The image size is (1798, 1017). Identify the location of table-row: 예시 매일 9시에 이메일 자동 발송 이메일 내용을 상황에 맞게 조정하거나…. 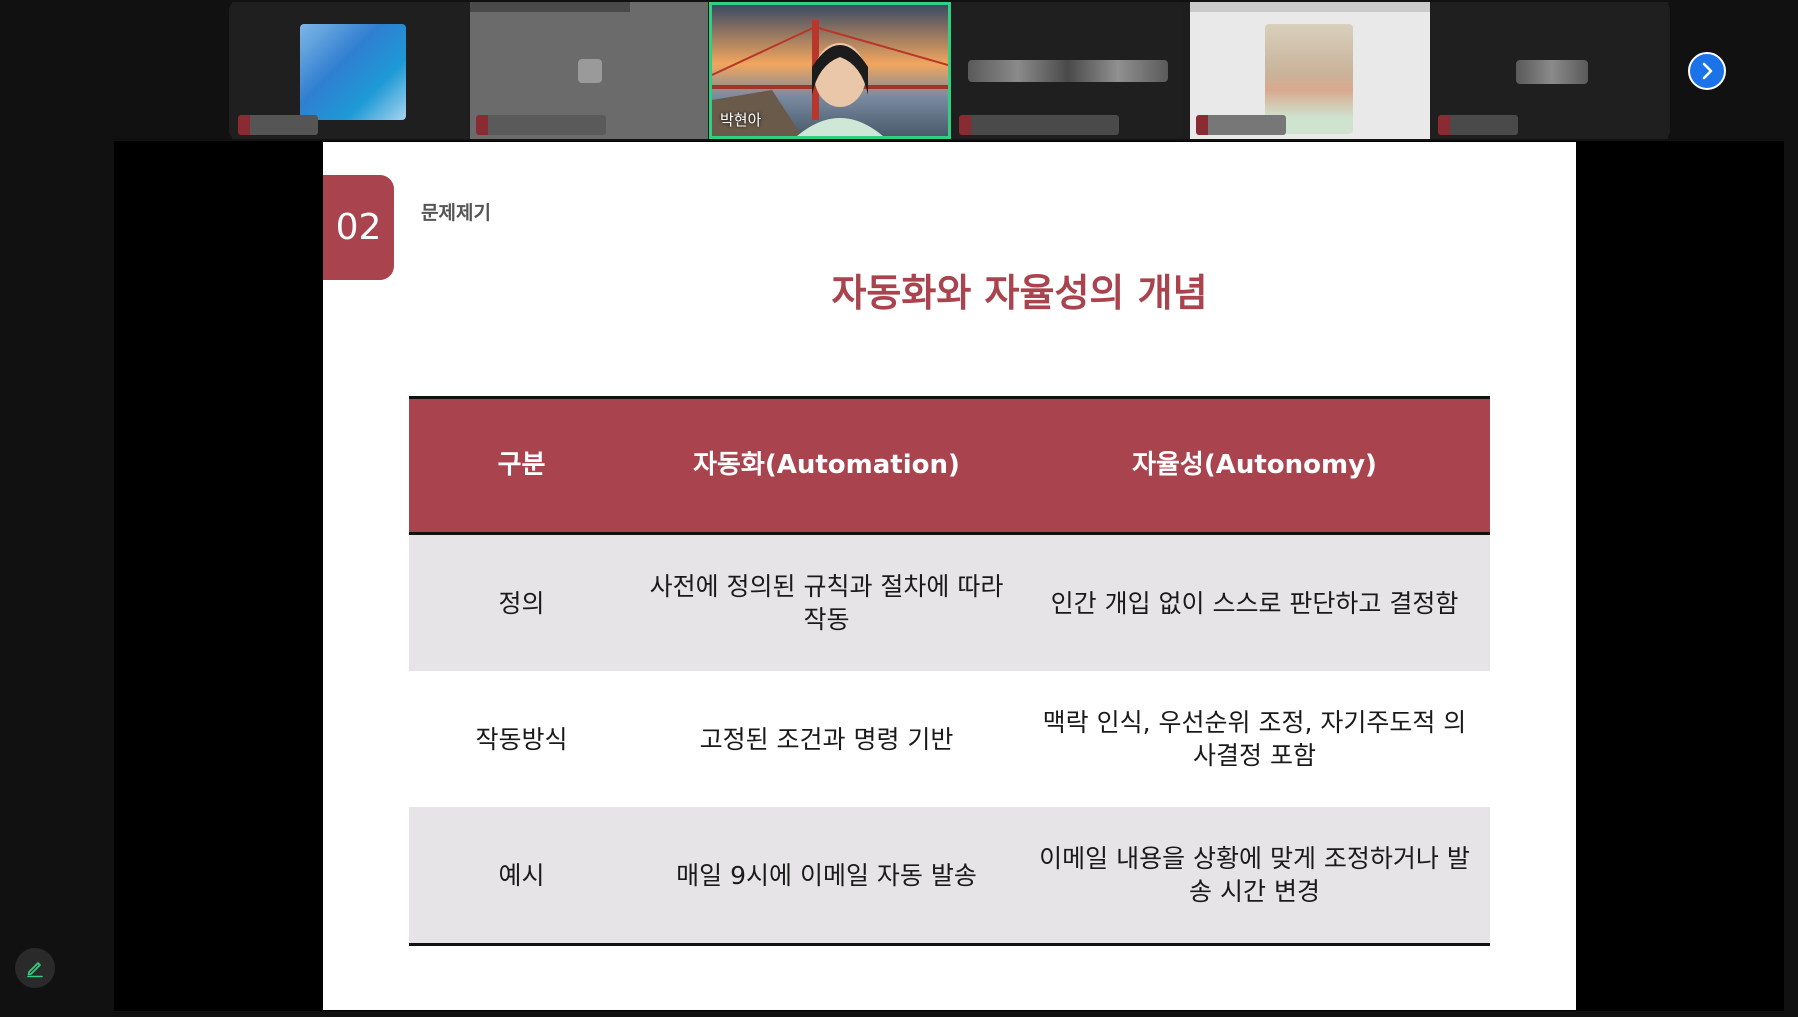
(949, 875).